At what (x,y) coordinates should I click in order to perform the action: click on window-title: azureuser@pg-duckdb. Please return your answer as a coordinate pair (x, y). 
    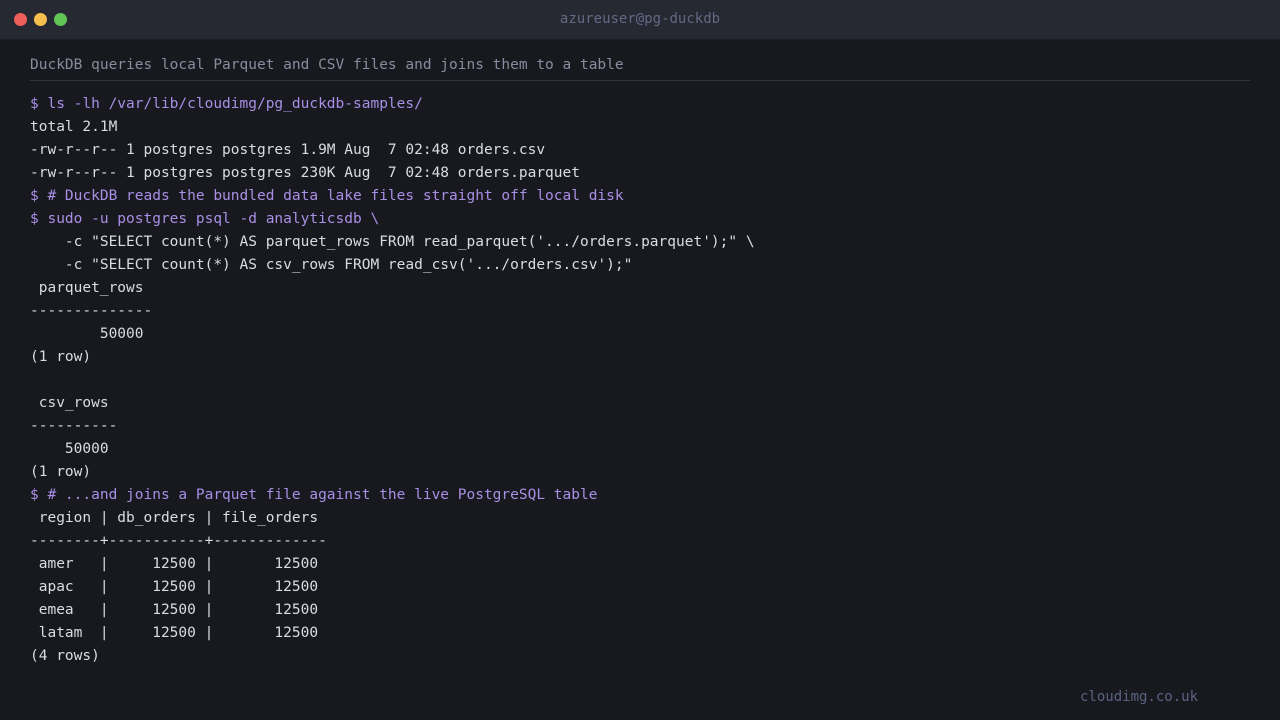
    Looking at the image, I should click on (640, 19).